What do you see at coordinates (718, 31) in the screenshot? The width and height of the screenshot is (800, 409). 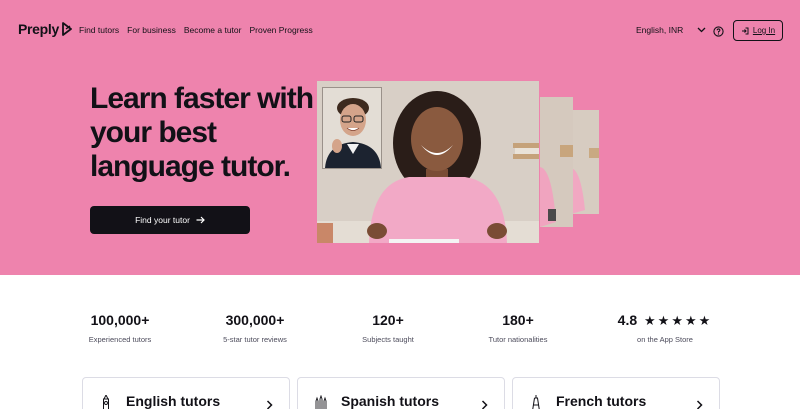 I see `help-icon` at bounding box center [718, 31].